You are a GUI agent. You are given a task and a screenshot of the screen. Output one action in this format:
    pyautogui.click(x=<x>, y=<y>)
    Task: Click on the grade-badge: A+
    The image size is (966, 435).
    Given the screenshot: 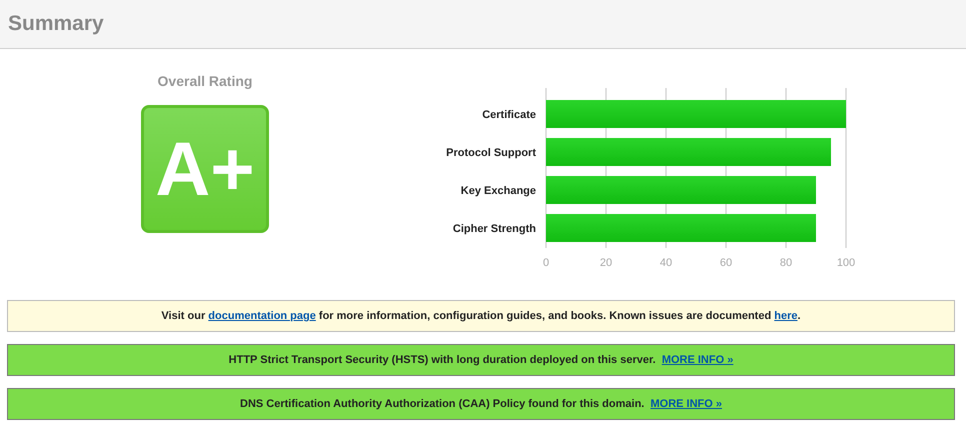 What is the action you would take?
    pyautogui.click(x=205, y=169)
    